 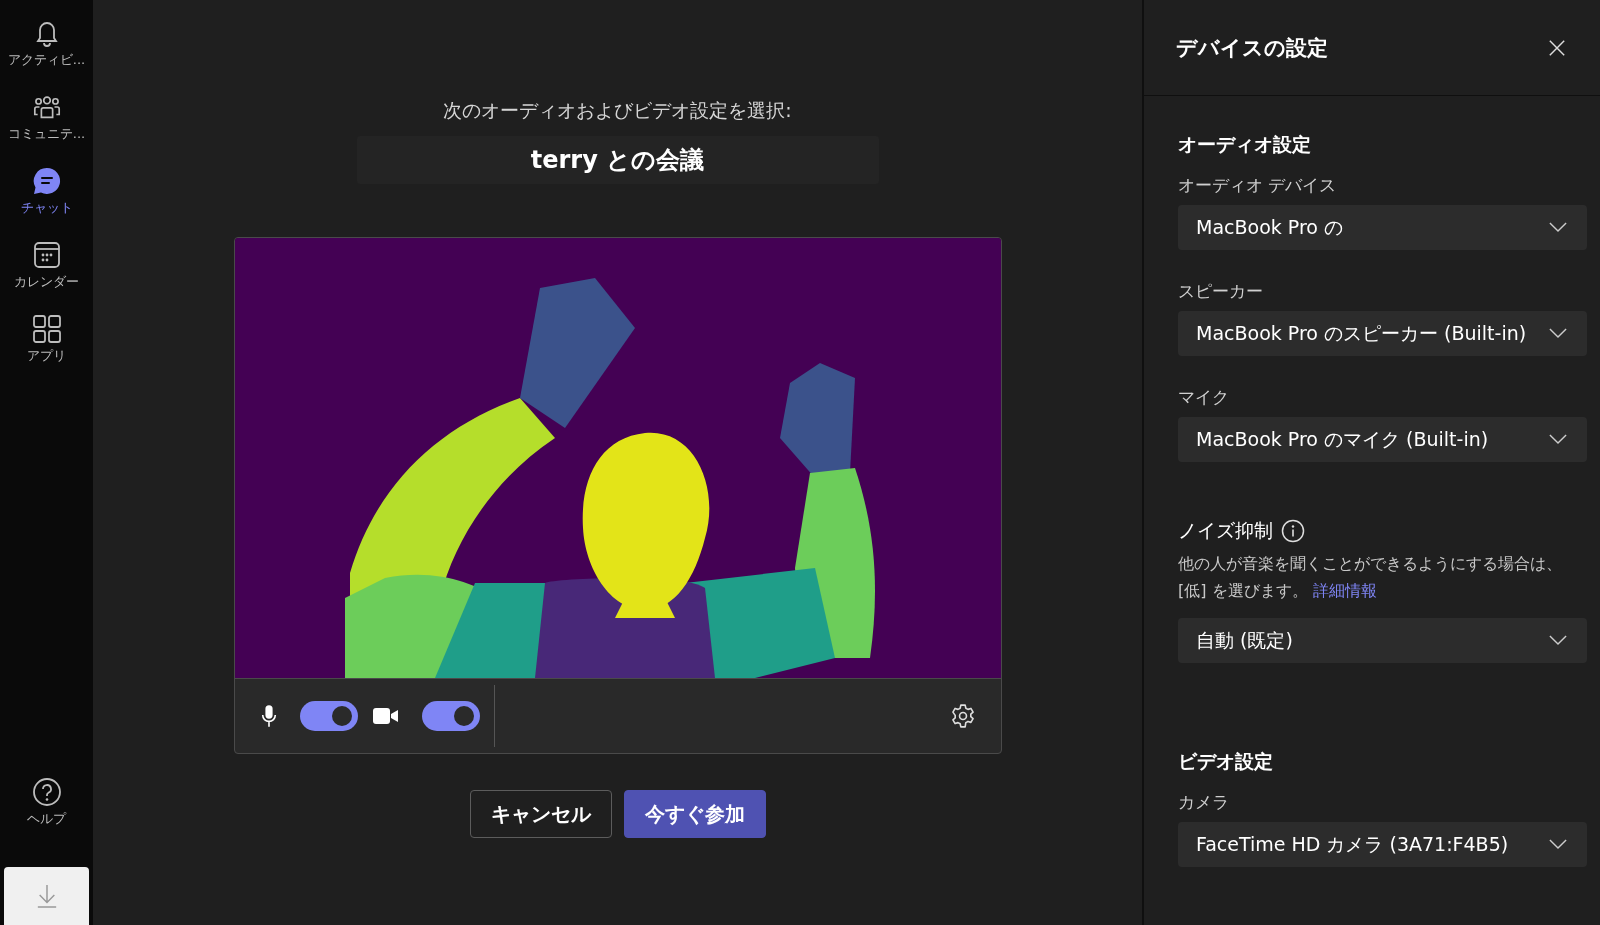 I want to click on sidebar-item: カレンダー, so click(x=46, y=265).